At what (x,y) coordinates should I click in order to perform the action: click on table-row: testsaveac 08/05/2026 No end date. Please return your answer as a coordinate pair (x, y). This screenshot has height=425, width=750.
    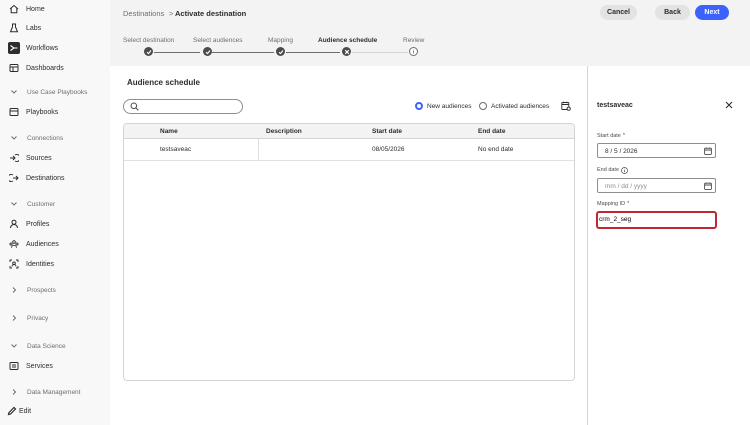
    Looking at the image, I should click on (349, 150).